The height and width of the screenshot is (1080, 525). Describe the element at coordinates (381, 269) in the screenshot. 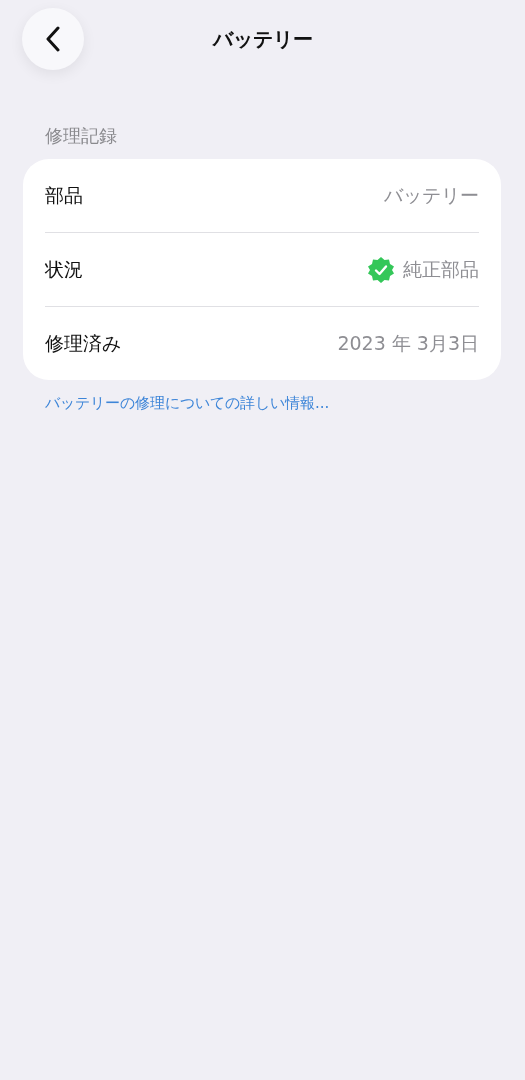

I see `verified-badge-icon` at that location.